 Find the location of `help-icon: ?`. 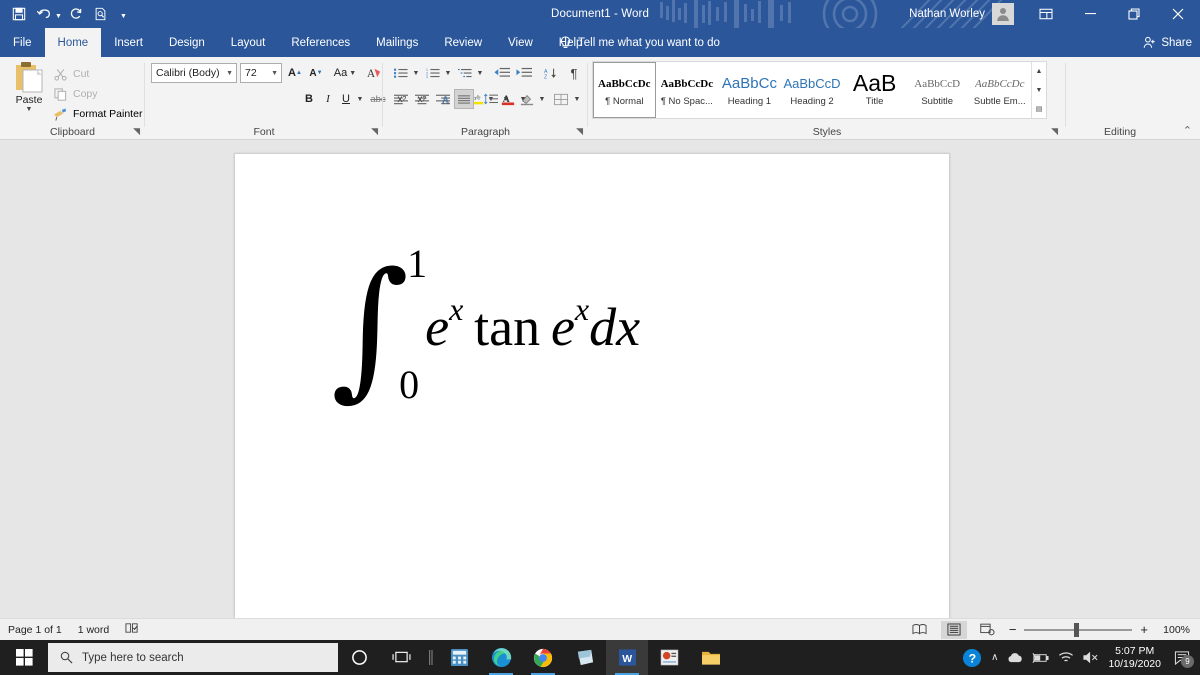

help-icon: ? is located at coordinates (972, 658).